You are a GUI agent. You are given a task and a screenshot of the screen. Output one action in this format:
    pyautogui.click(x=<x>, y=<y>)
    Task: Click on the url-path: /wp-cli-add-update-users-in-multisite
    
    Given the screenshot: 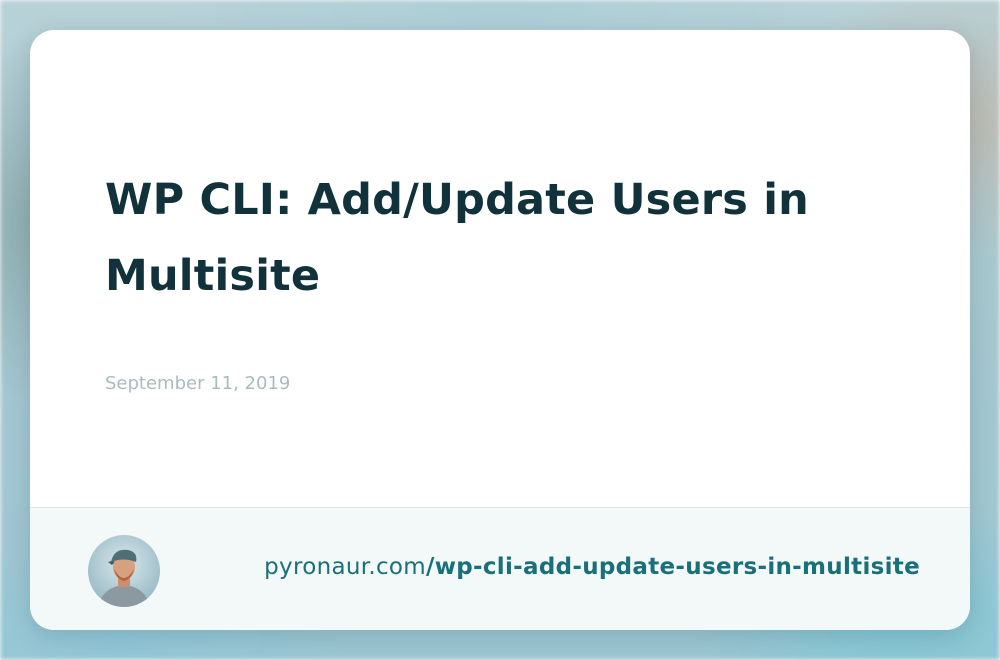 What is the action you would take?
    pyautogui.click(x=673, y=567)
    